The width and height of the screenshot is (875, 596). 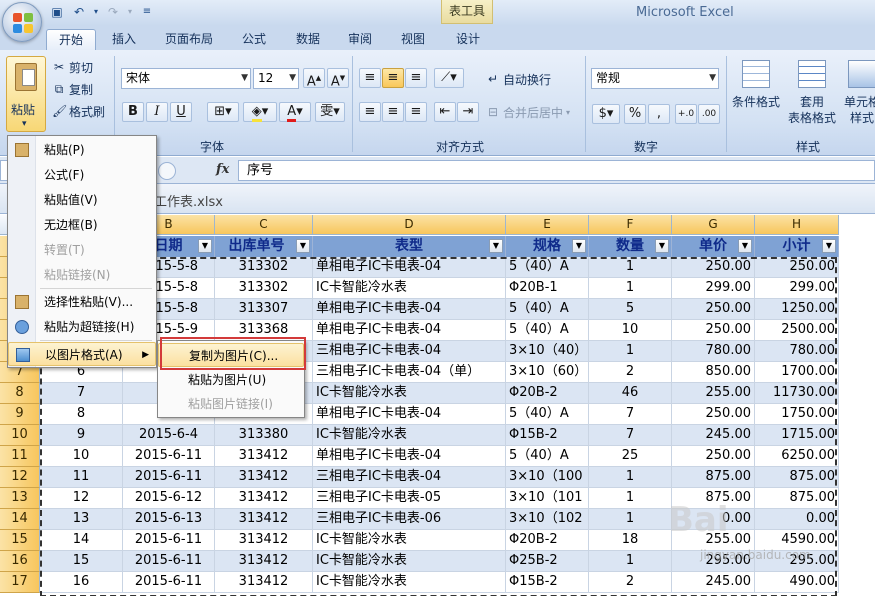 I want to click on menu-item-values: 粘贴值(V), so click(x=82, y=200).